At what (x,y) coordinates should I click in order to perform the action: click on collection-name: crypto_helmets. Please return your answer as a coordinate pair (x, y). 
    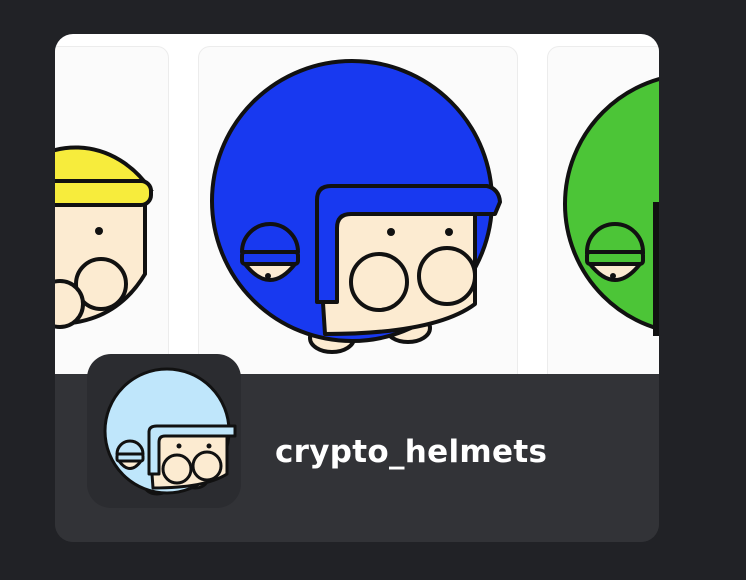
    Looking at the image, I should click on (411, 452).